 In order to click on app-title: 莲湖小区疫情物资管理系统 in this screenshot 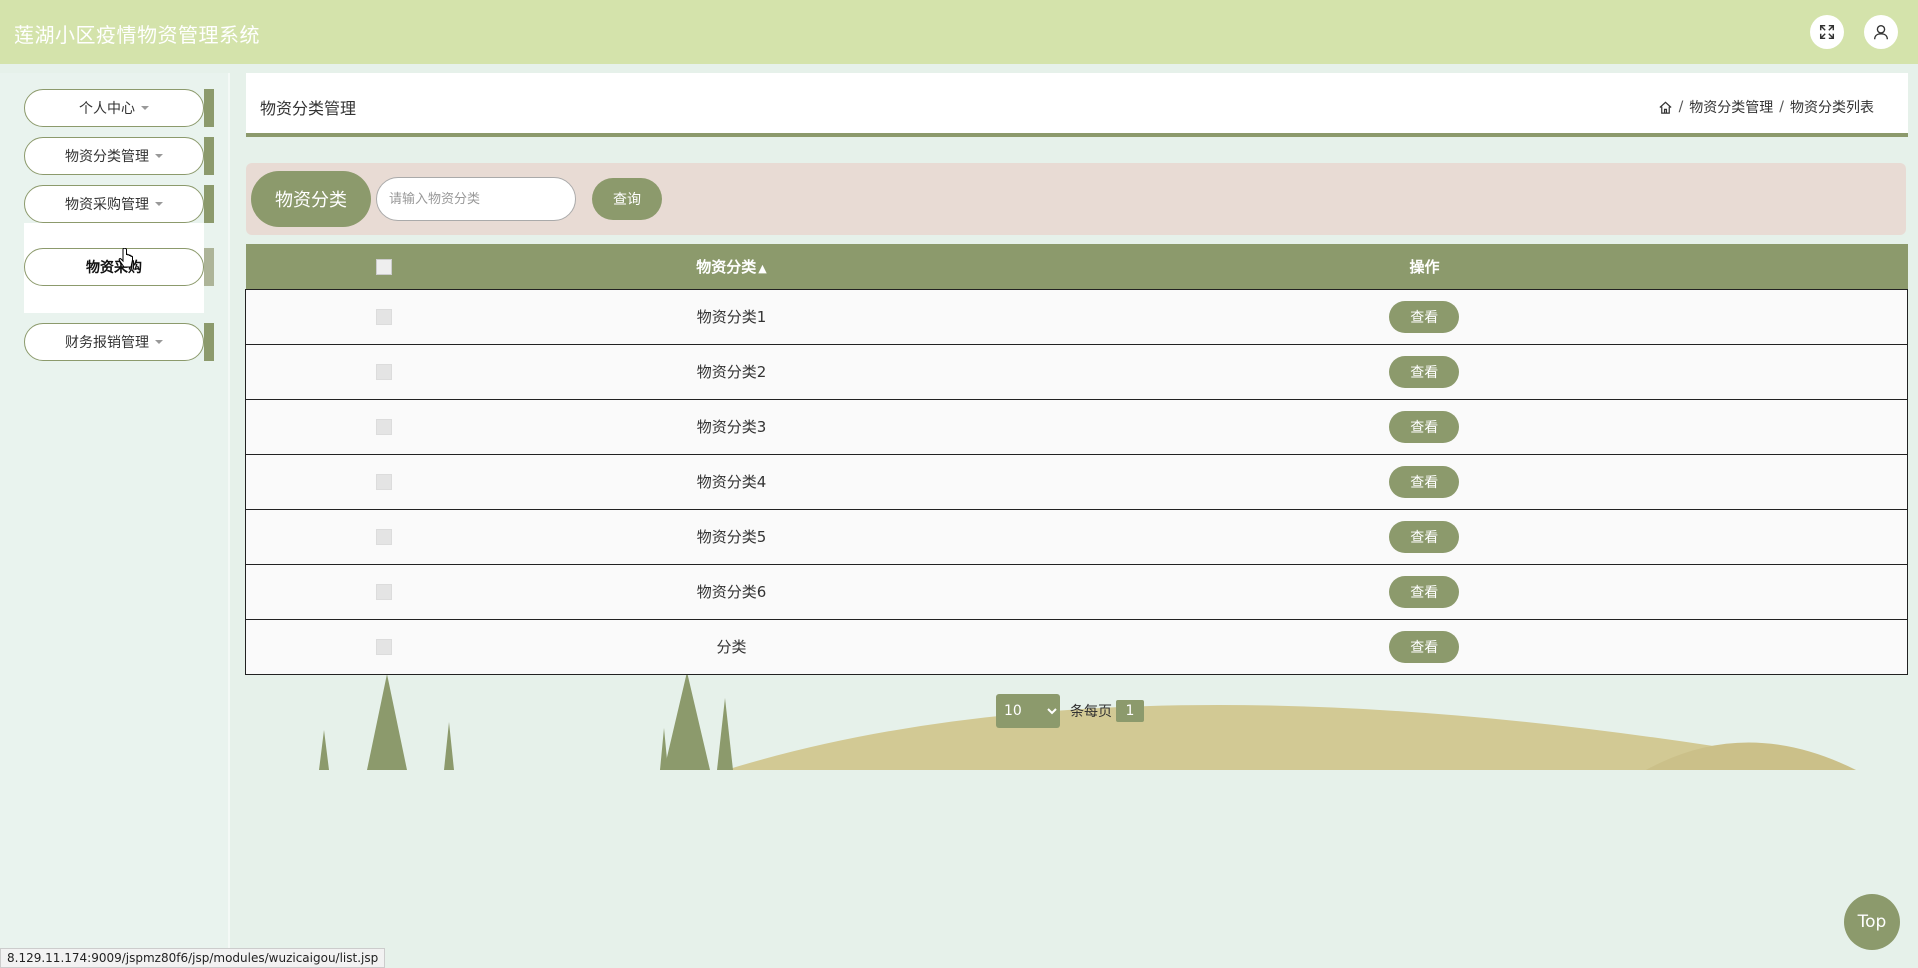, I will do `click(137, 35)`.